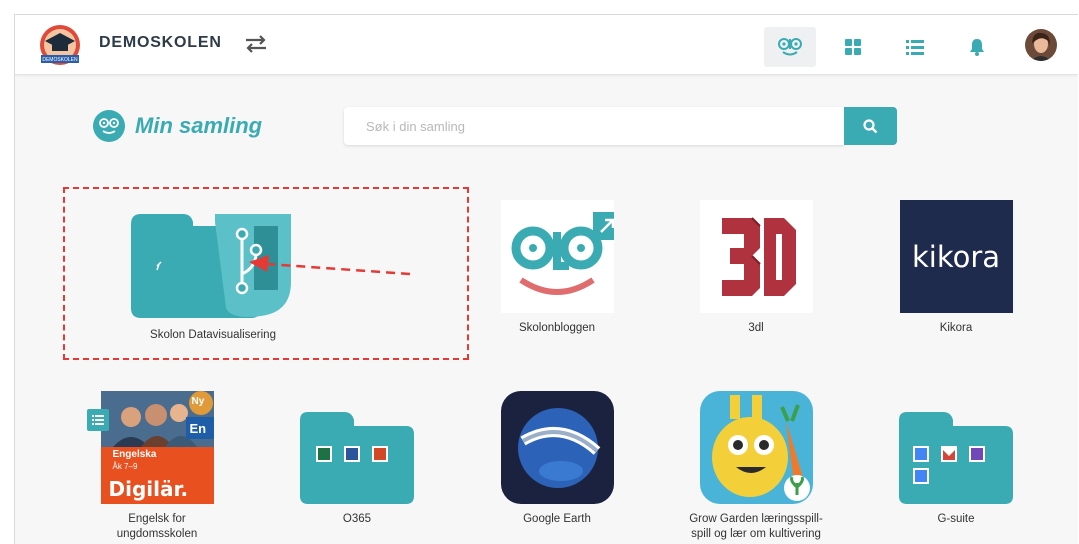 This screenshot has width=1079, height=544. I want to click on app-tile-kikora: kikora Kikora, so click(956, 268).